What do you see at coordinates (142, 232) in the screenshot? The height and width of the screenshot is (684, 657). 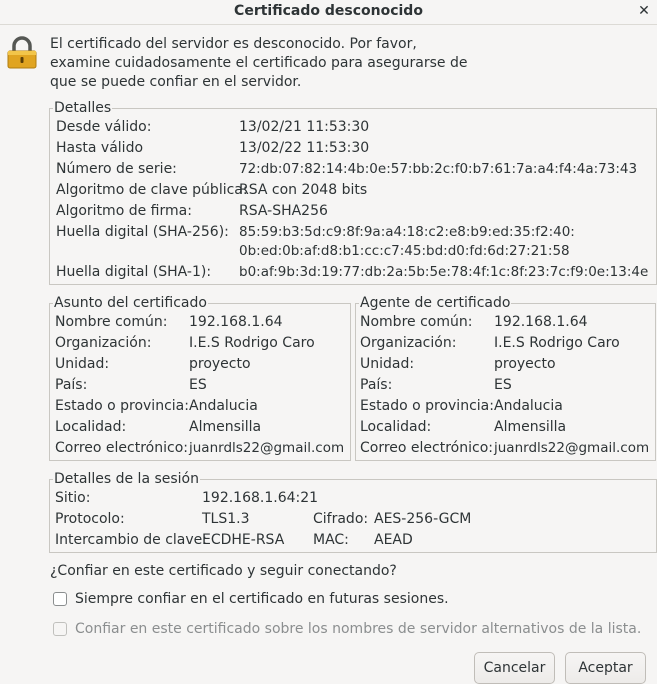 I see `sha256-label: Huella digital (SHA-256):` at bounding box center [142, 232].